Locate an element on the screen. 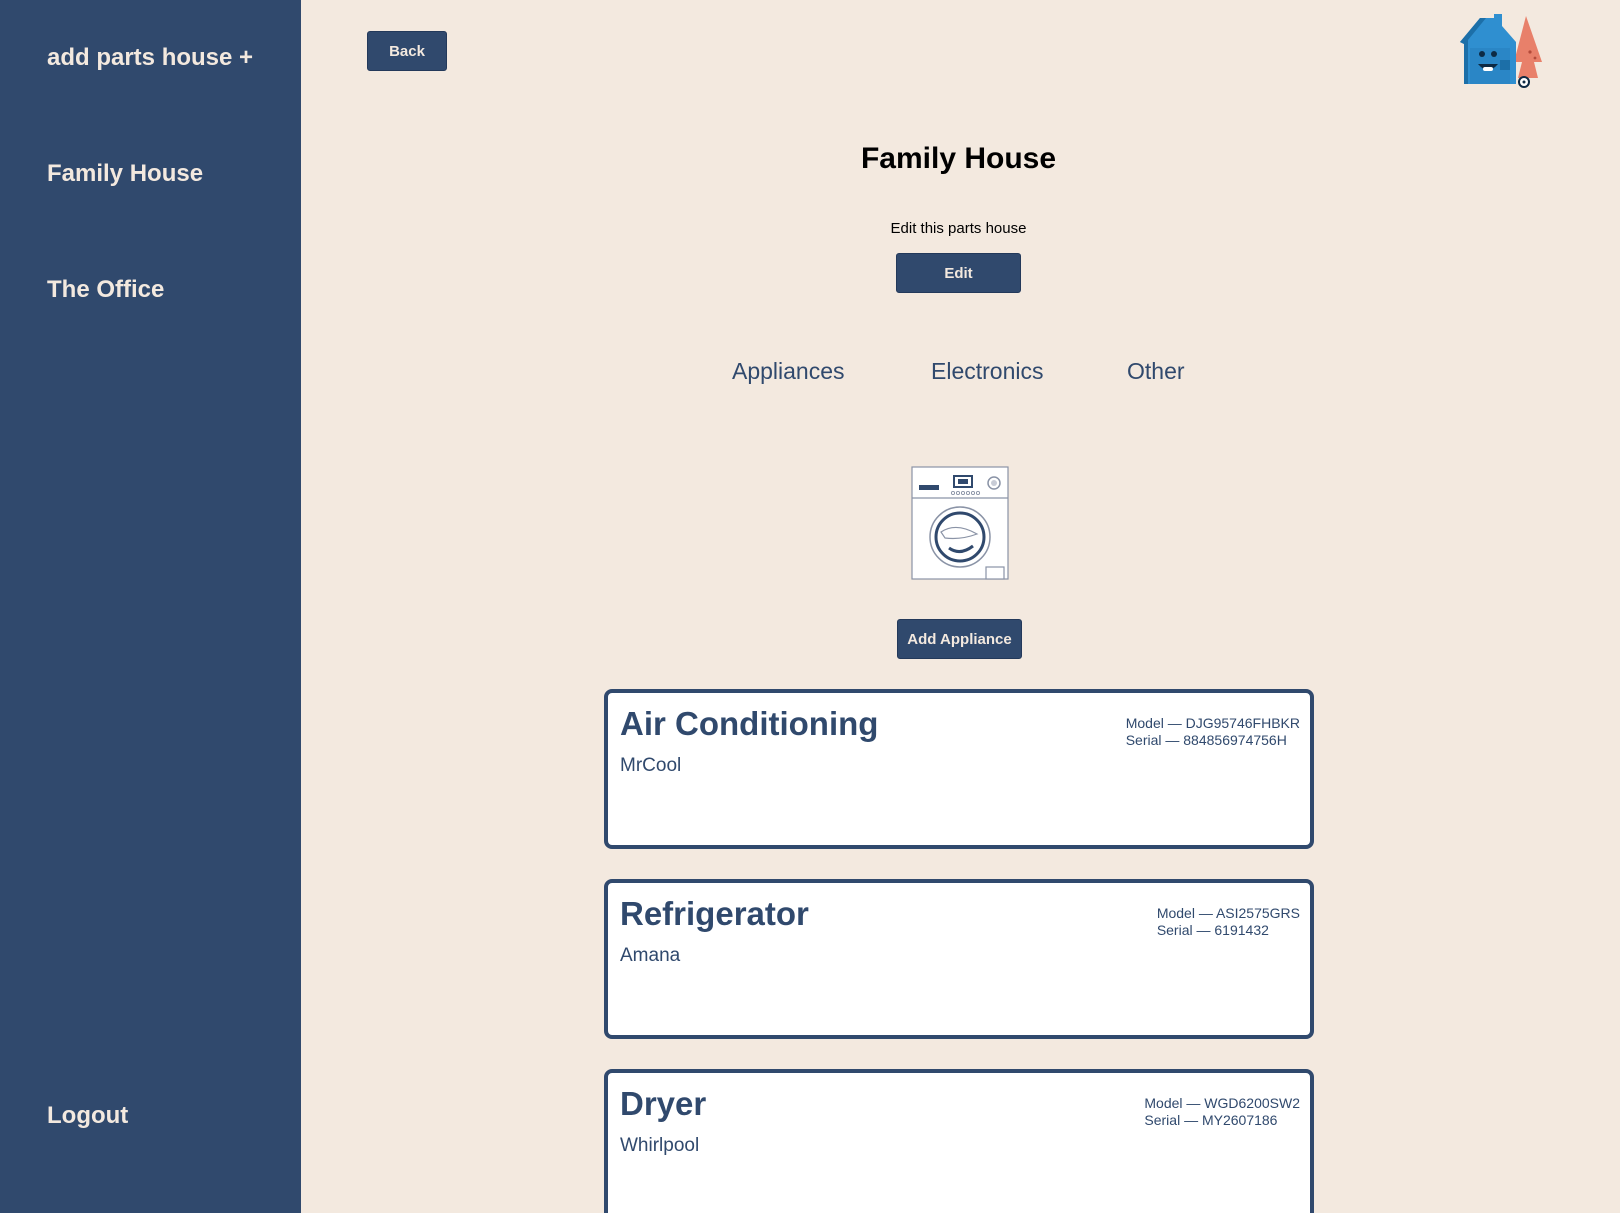 The width and height of the screenshot is (1620, 1213). appliance-model: Model — DJG95746FHBKR is located at coordinates (1212, 723).